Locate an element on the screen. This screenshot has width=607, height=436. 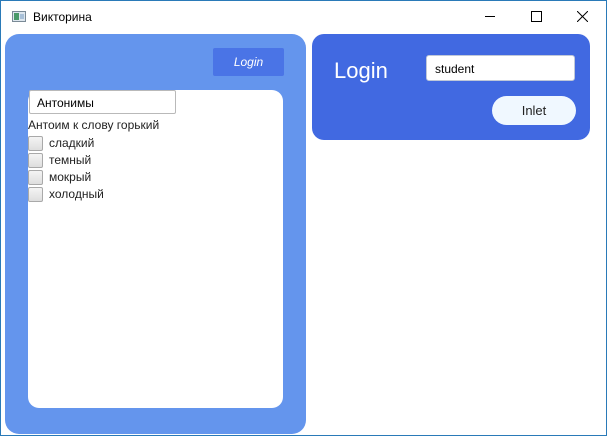
option-checkbox: холодный is located at coordinates (66, 194).